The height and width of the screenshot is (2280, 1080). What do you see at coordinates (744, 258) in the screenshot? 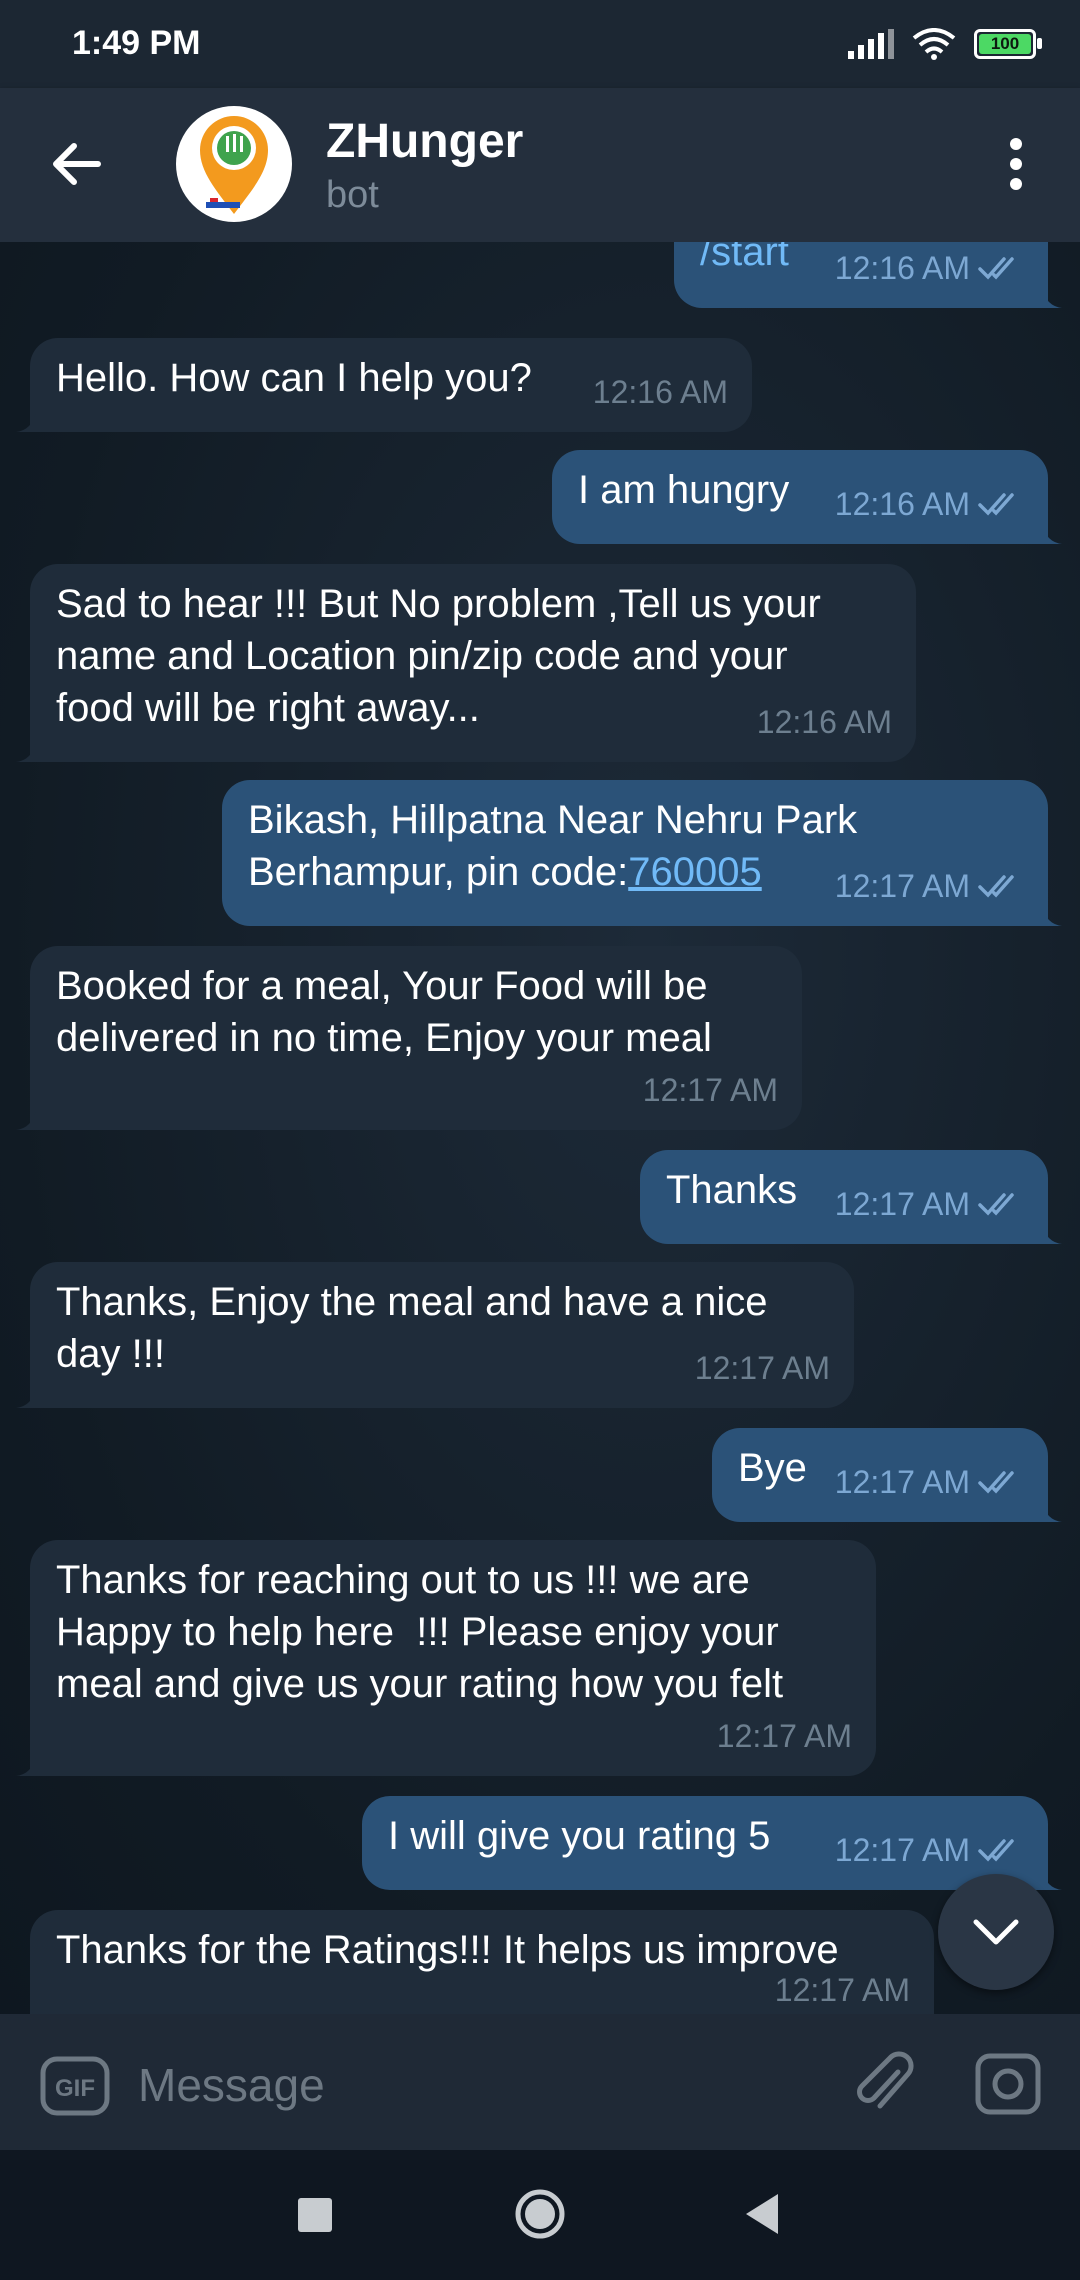
I see `command-link: /start` at bounding box center [744, 258].